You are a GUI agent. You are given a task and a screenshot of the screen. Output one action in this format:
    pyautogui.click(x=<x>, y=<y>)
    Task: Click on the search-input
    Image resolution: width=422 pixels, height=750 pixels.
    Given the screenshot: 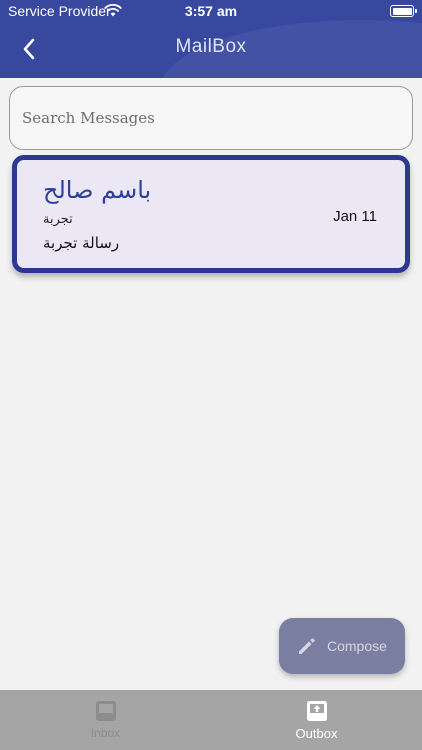 What is the action you would take?
    pyautogui.click(x=211, y=118)
    